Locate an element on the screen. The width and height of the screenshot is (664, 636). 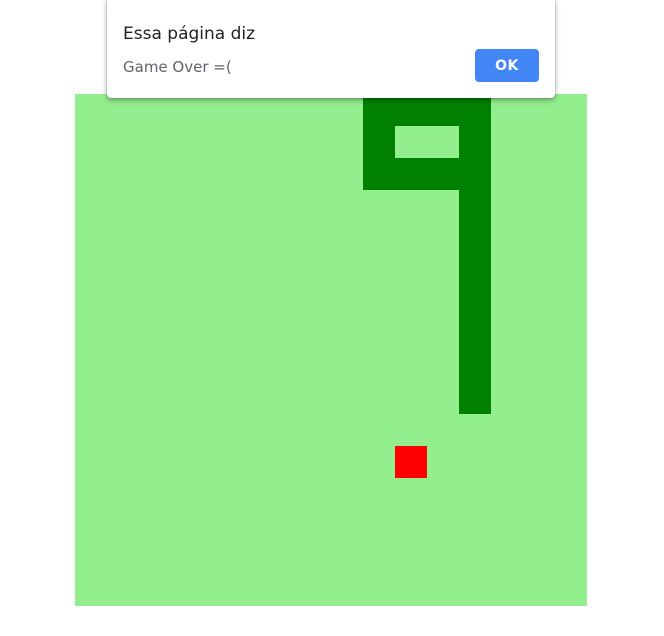
alert-title: Essa página diz is located at coordinates (189, 34).